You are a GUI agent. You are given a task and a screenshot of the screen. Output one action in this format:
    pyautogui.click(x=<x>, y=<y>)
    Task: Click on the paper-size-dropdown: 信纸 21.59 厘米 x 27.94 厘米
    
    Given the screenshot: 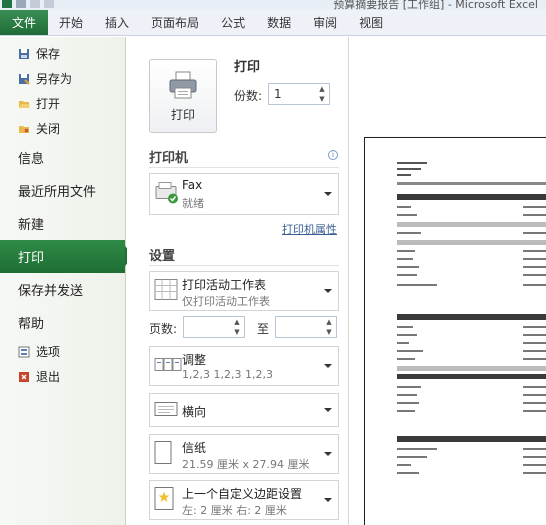 What is the action you would take?
    pyautogui.click(x=244, y=454)
    